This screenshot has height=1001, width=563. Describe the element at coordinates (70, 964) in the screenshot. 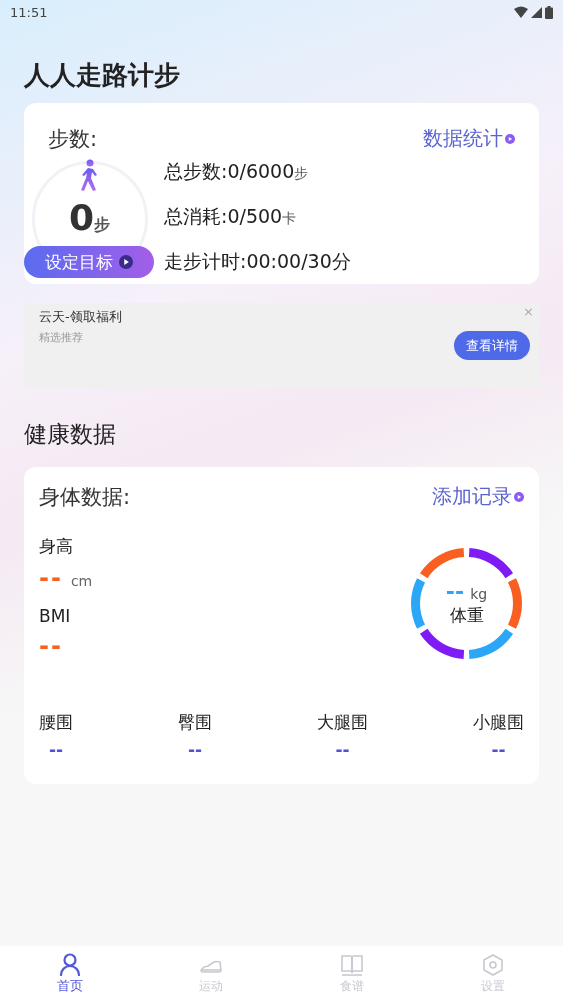

I see `person-icon` at that location.